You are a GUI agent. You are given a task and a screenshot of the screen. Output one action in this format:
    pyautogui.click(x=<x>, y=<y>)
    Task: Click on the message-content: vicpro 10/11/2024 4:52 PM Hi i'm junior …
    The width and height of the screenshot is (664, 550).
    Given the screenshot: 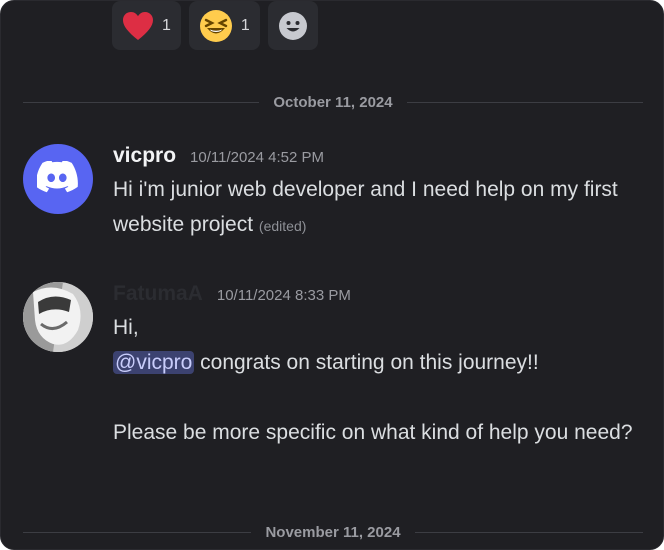 What is the action you would take?
    pyautogui.click(x=378, y=194)
    